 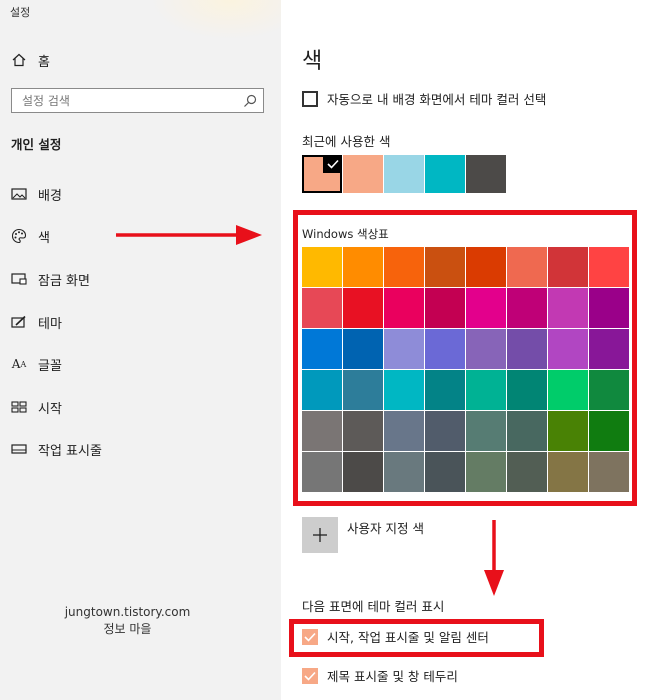 What do you see at coordinates (19, 364) in the screenshot?
I see `font-icon: AA` at bounding box center [19, 364].